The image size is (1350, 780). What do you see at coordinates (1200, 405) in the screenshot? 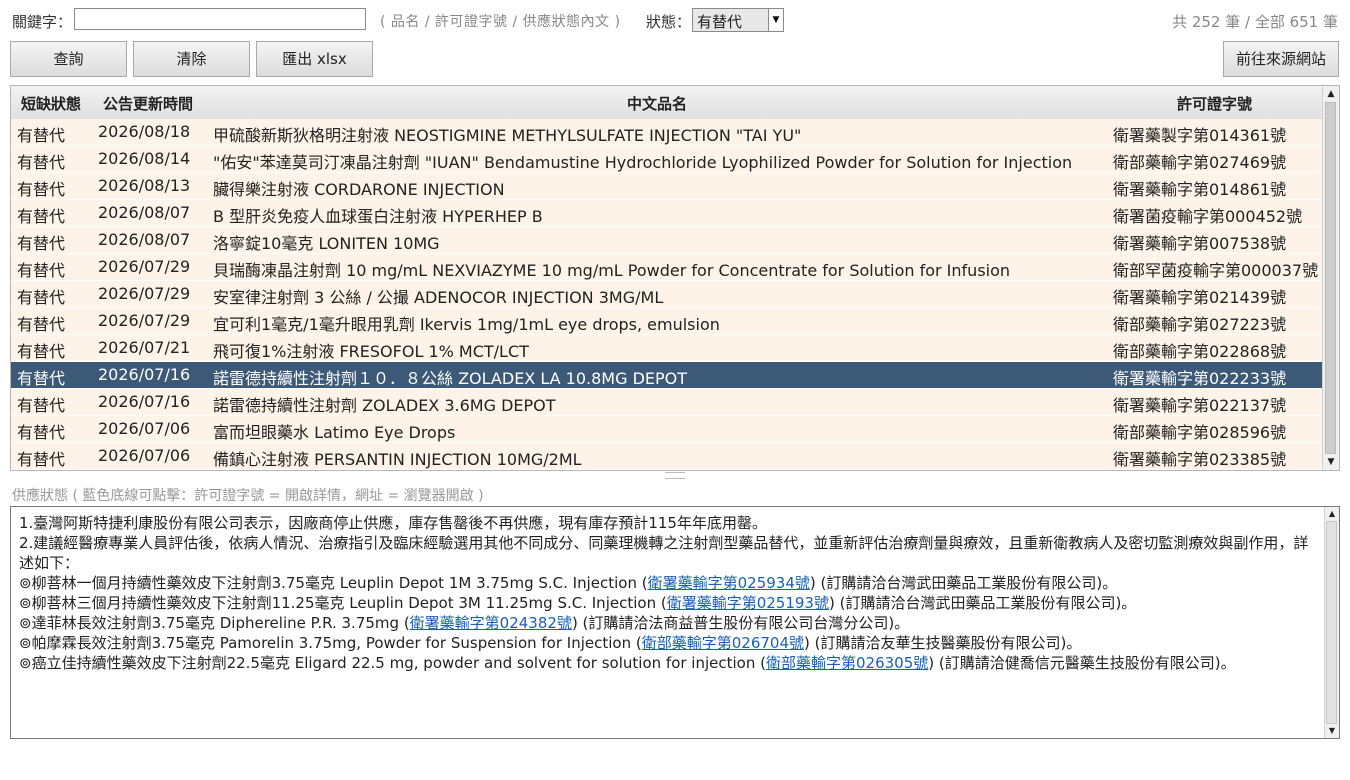
I see `cell-license: 衛署藥輸字第022137號` at bounding box center [1200, 405].